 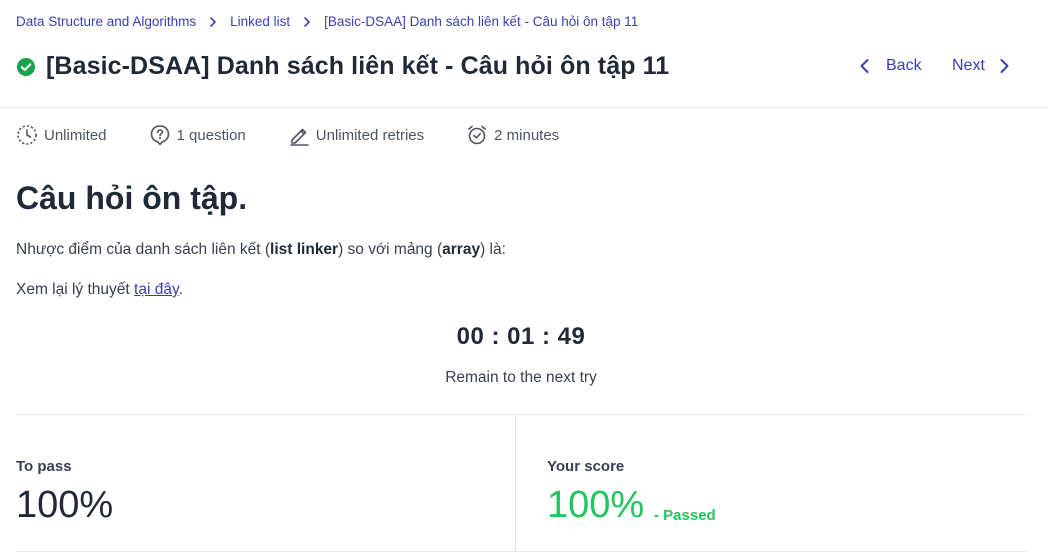 What do you see at coordinates (370, 135) in the screenshot?
I see `meta-retries-label: Unlimited retries` at bounding box center [370, 135].